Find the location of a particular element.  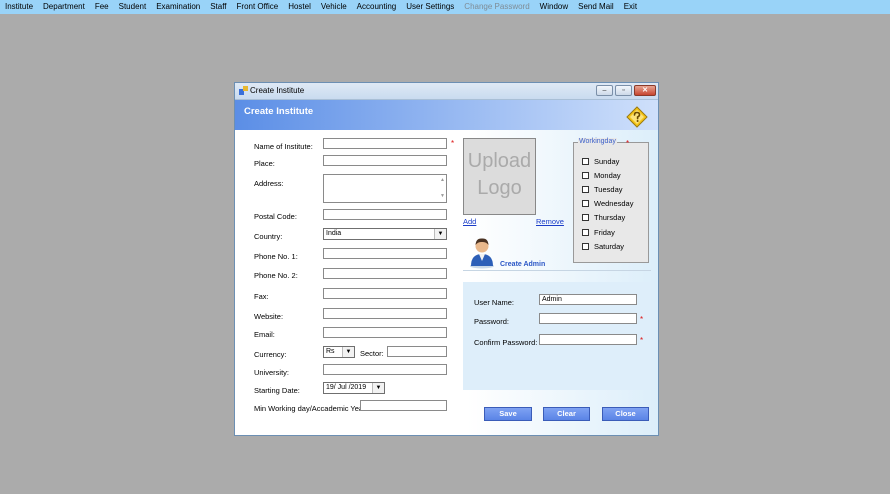

currency-value: Rs is located at coordinates (330, 351).